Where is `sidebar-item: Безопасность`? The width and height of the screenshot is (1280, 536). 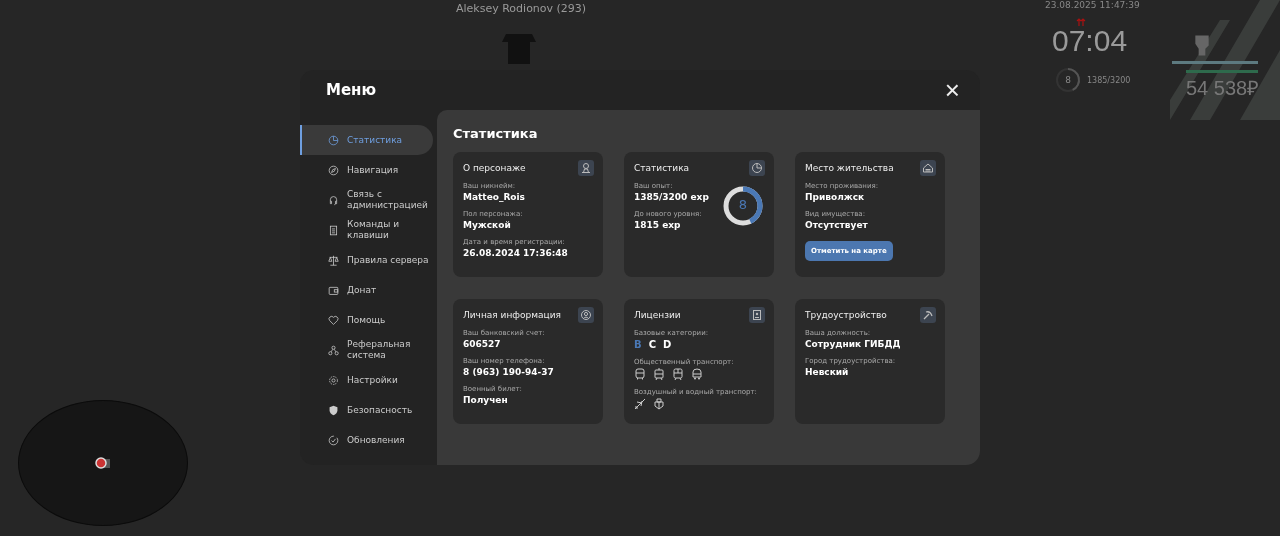 sidebar-item: Безопасность is located at coordinates (366, 410).